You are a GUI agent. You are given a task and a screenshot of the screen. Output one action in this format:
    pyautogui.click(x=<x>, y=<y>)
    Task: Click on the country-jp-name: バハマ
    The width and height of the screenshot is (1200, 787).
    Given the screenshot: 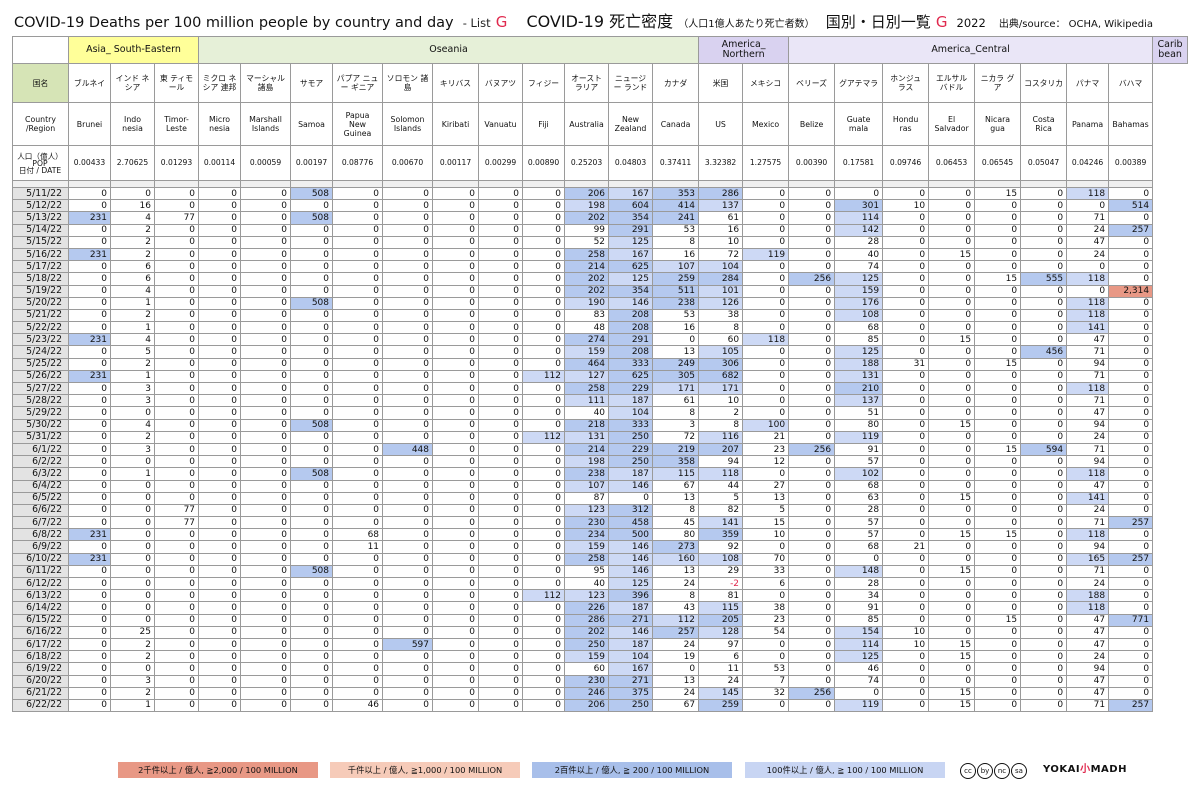 What is the action you would take?
    pyautogui.click(x=1131, y=83)
    